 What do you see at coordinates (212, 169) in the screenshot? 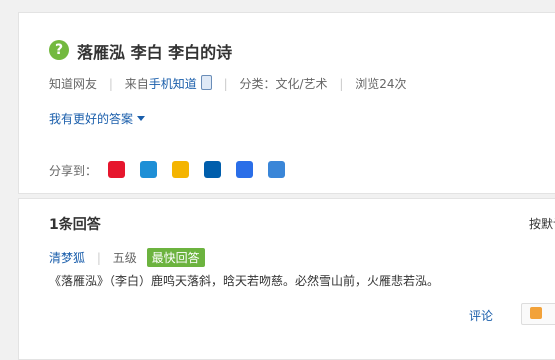
I see `renren-icon` at bounding box center [212, 169].